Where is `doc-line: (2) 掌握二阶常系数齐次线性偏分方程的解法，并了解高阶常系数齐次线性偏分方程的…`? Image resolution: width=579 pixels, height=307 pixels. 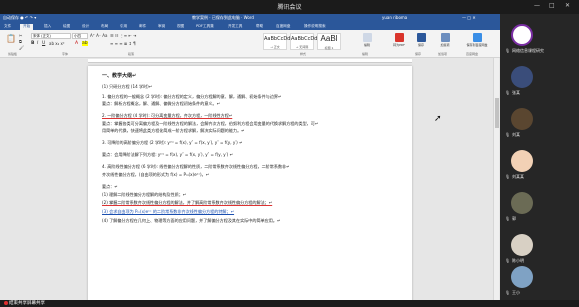 doc-line: (2) 掌握二阶常系数齐次线性偏分方程的解法，并了解高阶常系数齐次线性偏分方程的… is located at coordinates (187, 202).